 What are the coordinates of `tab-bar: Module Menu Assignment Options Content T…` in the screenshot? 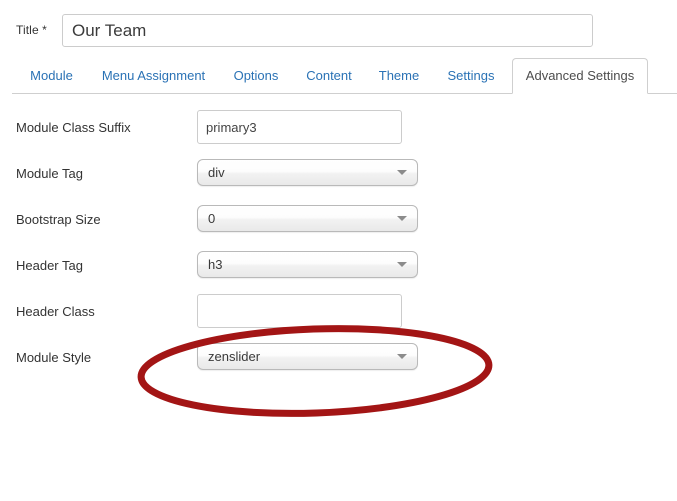 It's located at (338, 76).